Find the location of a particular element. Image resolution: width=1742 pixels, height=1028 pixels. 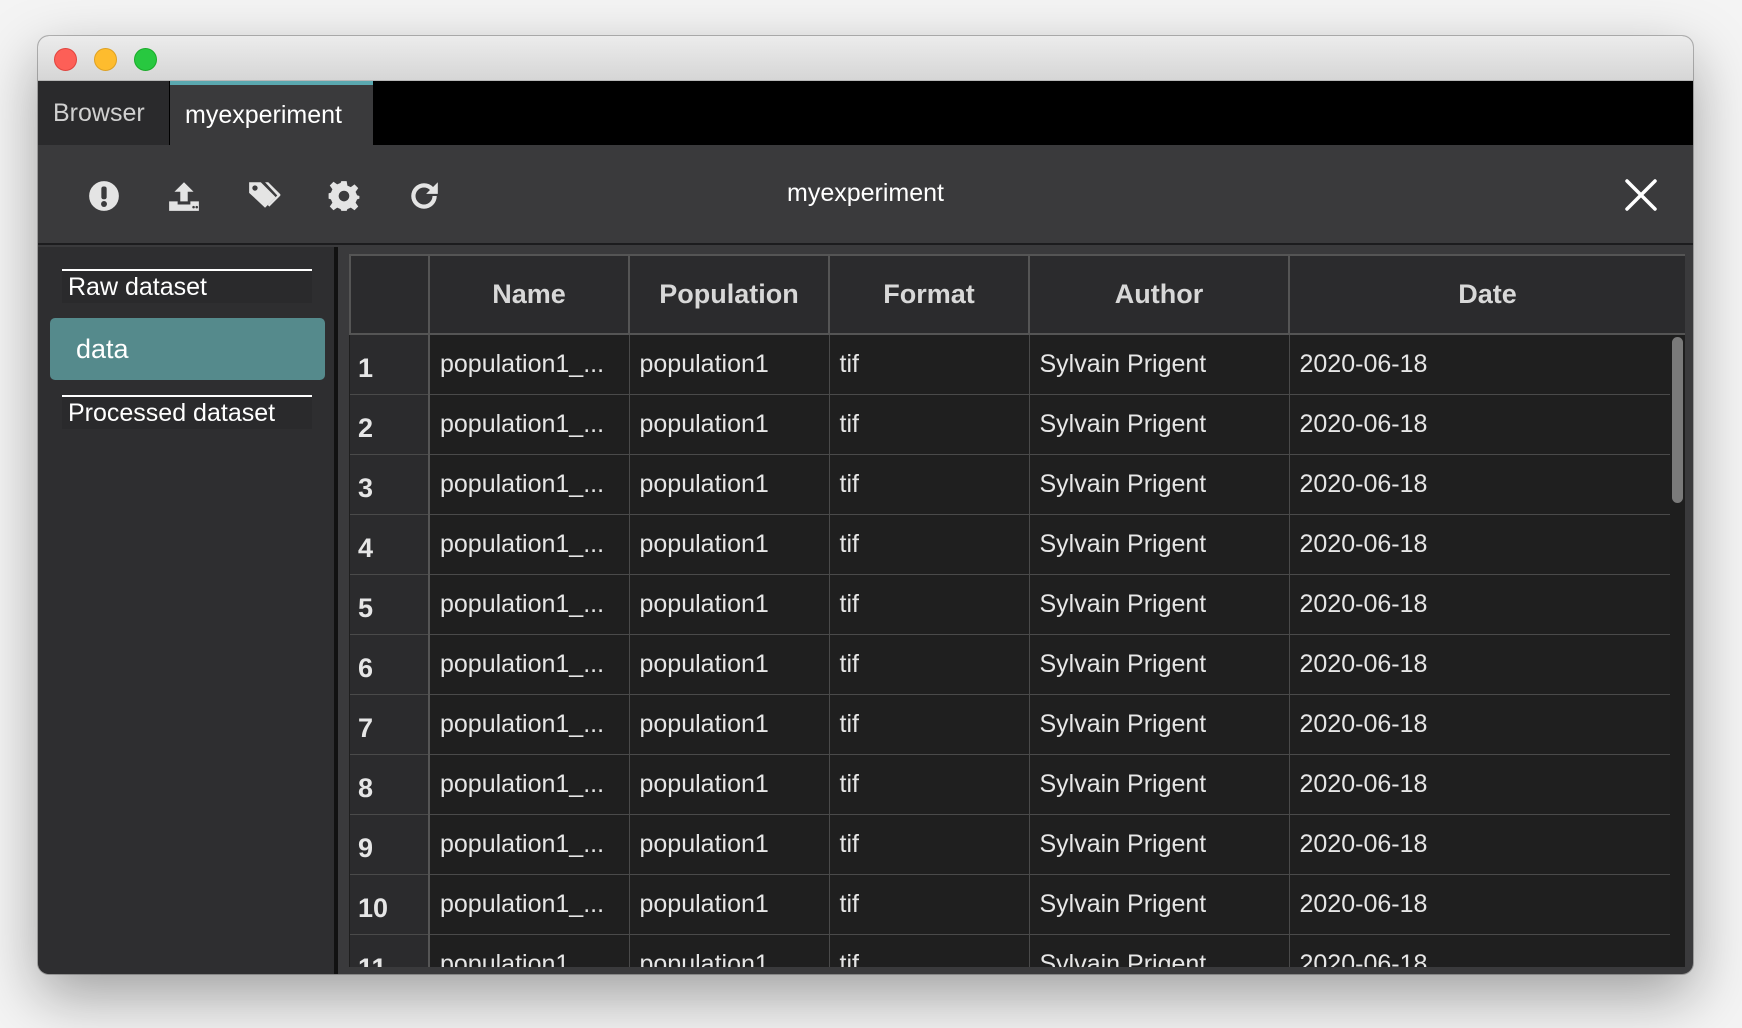

row-number: 8 is located at coordinates (390, 784).